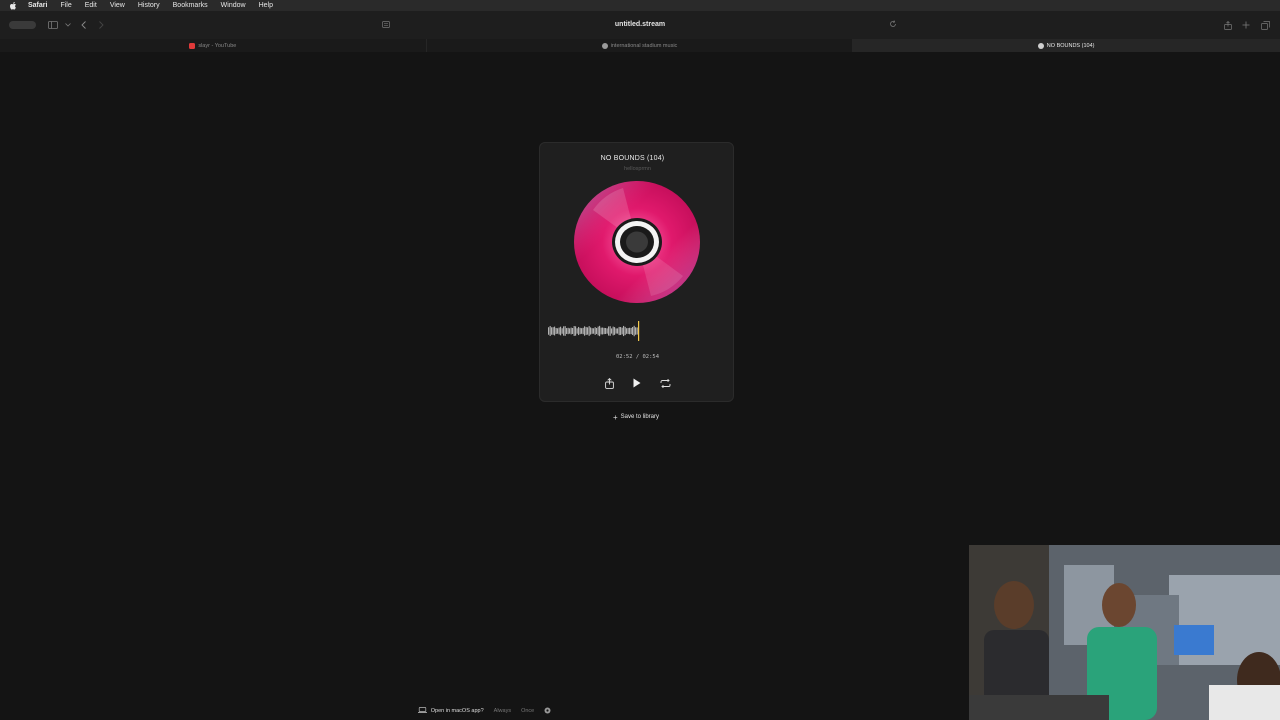 The image size is (1280, 720). I want to click on save-to-library-button: + Save to library, so click(636, 417).